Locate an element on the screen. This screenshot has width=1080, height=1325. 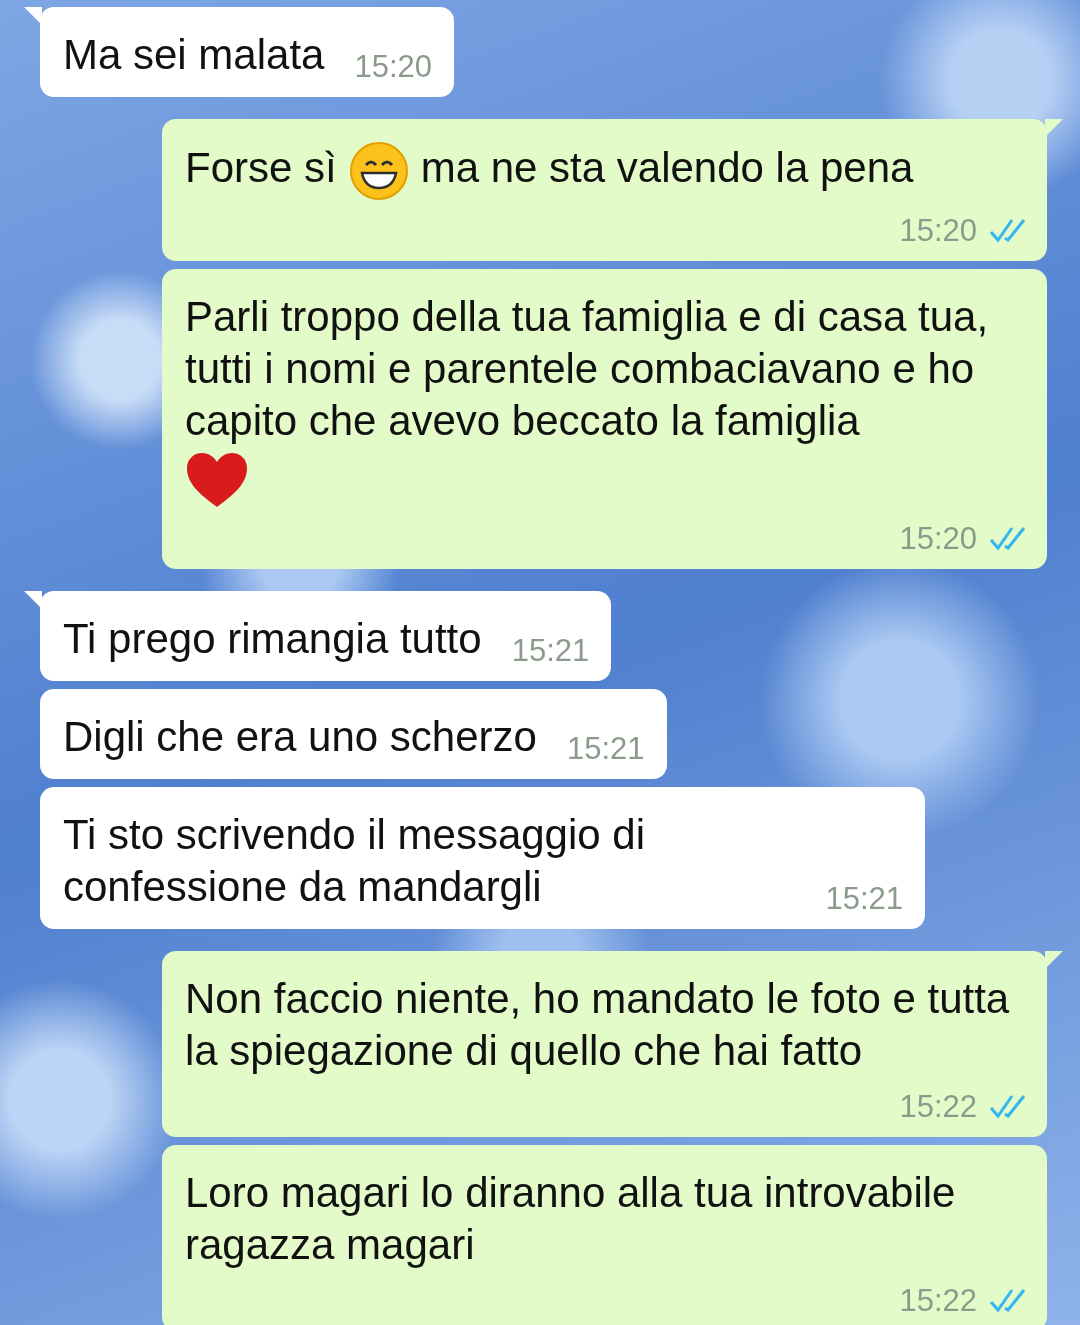
message-text: Ti sto scrivendo il messaggio di confessione da mandargli is located at coordinates (354, 860).